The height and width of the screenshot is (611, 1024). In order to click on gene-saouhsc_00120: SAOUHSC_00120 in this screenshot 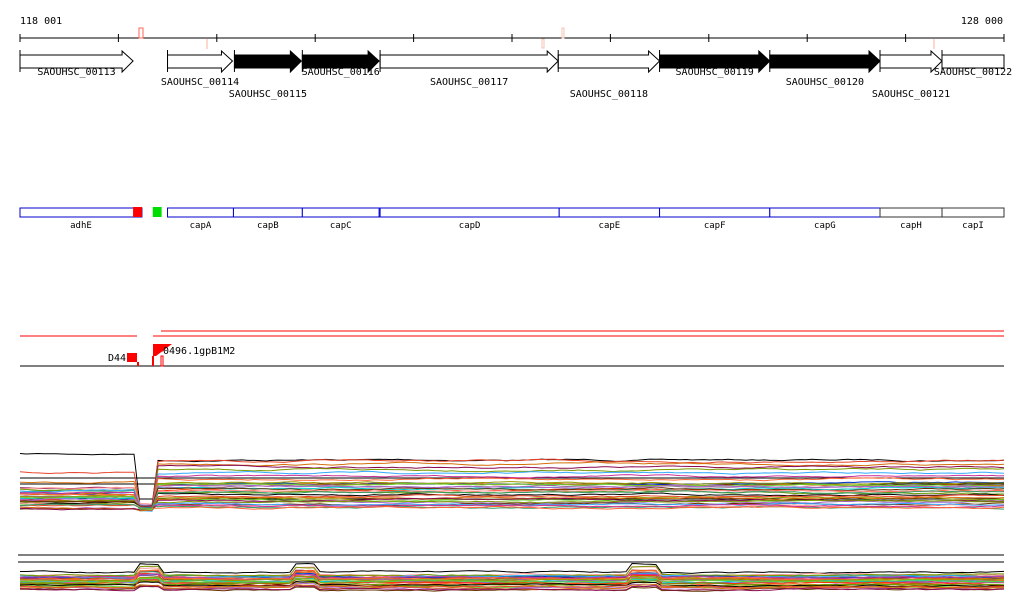, I will do `click(825, 68)`.